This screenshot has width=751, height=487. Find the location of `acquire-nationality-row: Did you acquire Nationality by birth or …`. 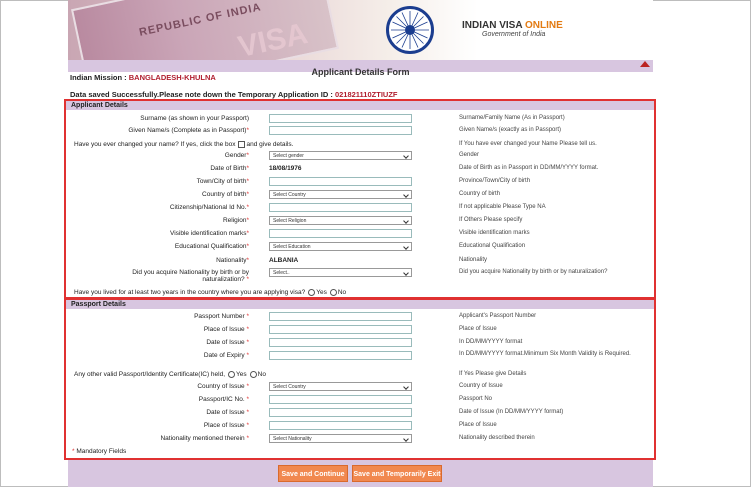

acquire-nationality-row: Did you acquire Nationality by birth or … is located at coordinates (360, 276).